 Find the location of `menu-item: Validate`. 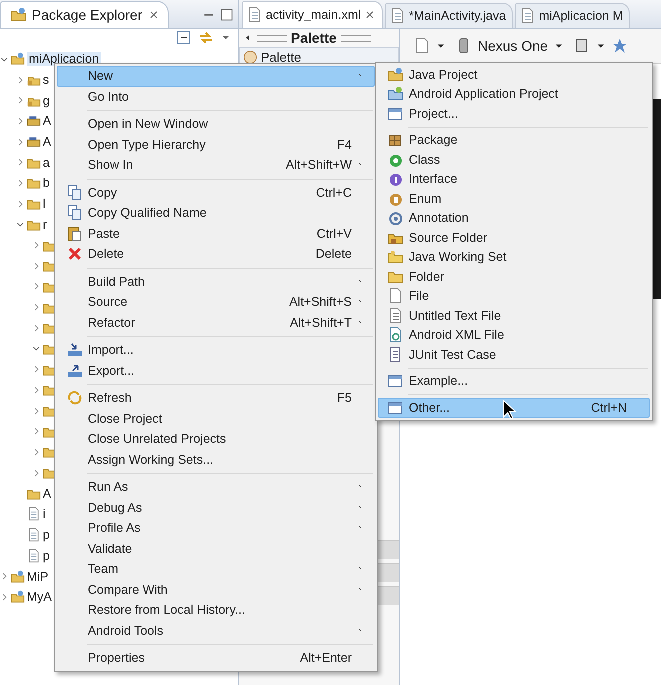

menu-item: Validate is located at coordinates (216, 548).